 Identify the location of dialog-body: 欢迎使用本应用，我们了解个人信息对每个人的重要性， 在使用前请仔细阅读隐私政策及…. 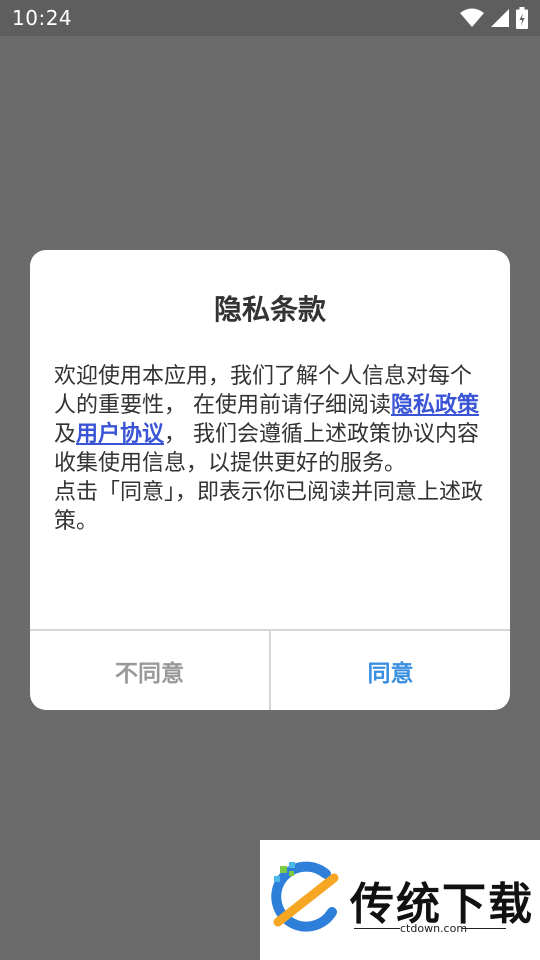
(270, 449).